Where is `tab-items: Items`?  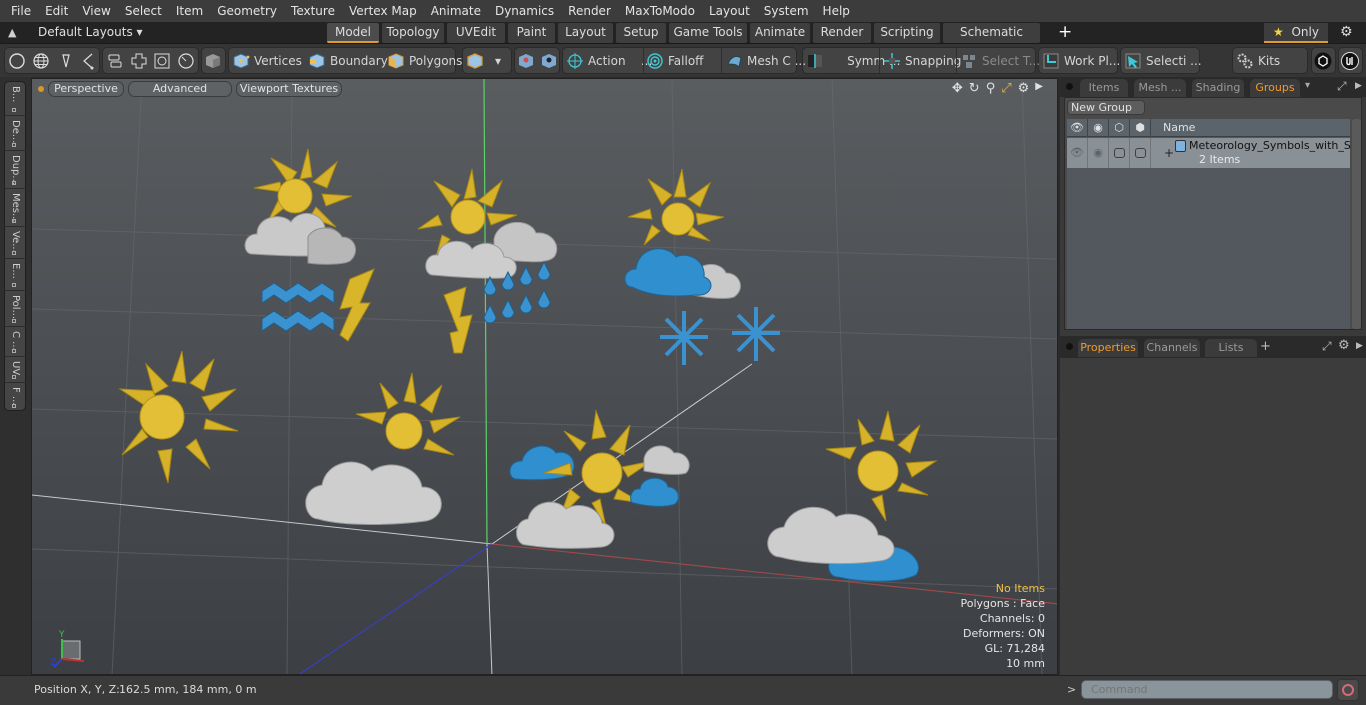 tab-items: Items is located at coordinates (1104, 88).